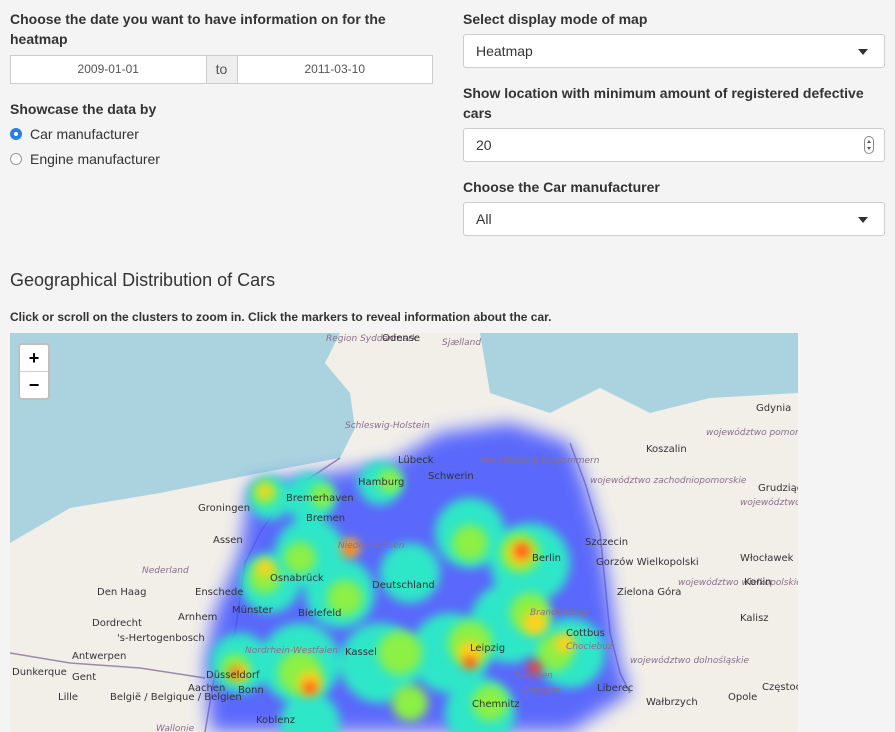  I want to click on radio-car-manufacturer: Car manufacturer, so click(74, 134).